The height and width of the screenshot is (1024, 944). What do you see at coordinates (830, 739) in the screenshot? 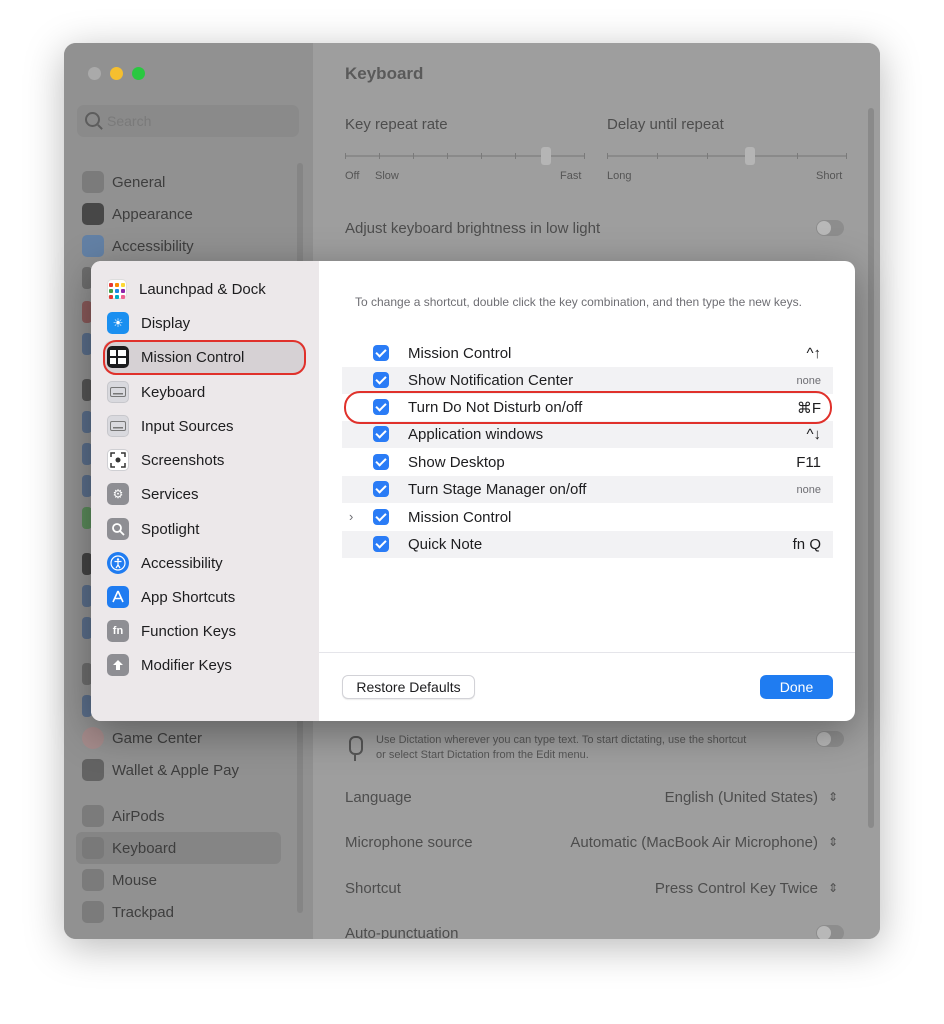
I see `dictation-toggle` at bounding box center [830, 739].